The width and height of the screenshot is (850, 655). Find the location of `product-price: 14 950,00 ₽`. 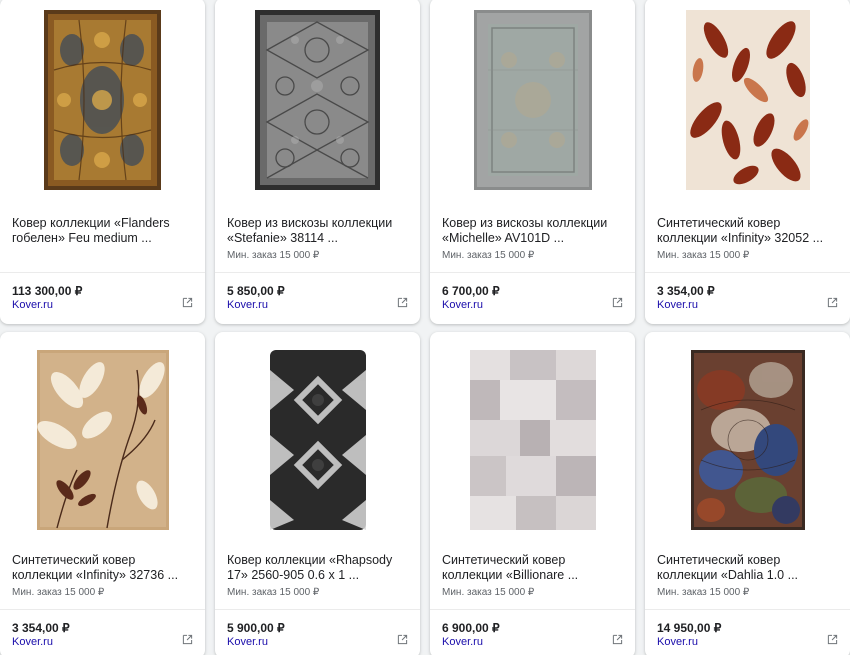

product-price: 14 950,00 ₽ is located at coordinates (689, 628).